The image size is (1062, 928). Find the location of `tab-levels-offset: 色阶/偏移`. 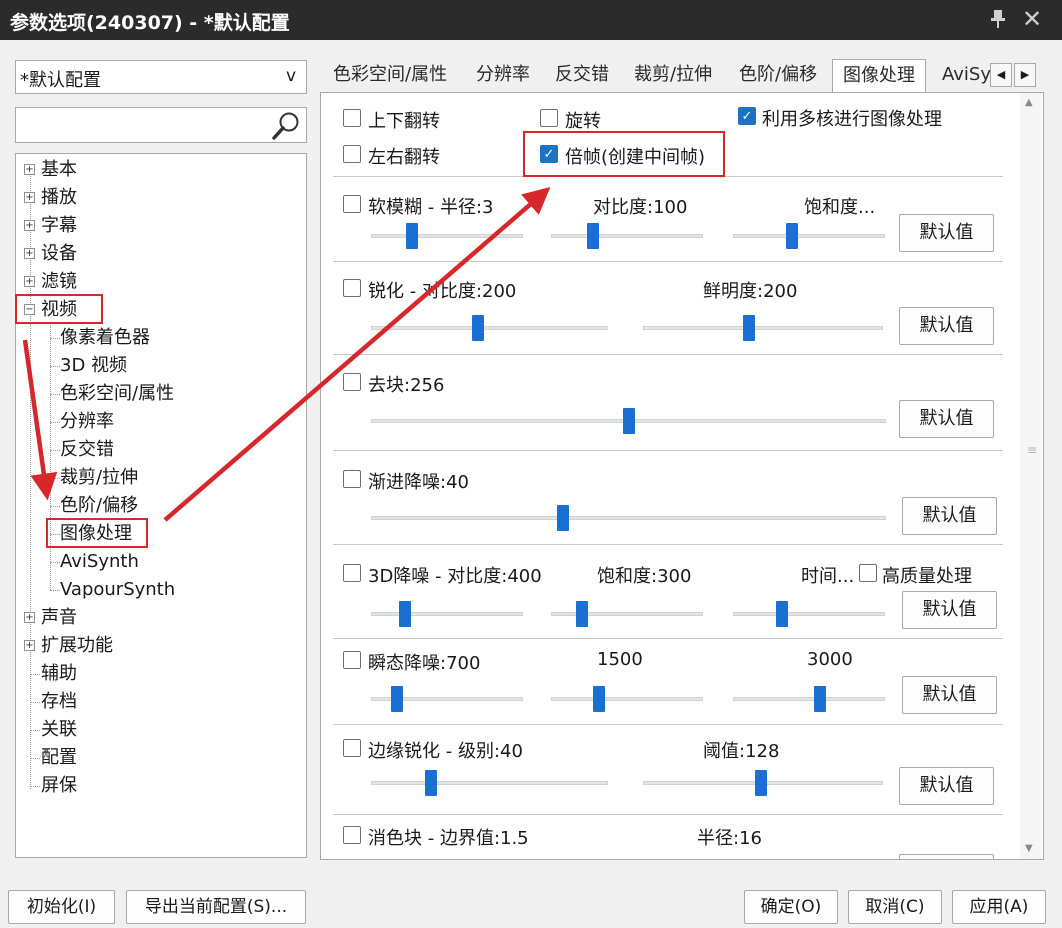

tab-levels-offset: 色阶/偏移 is located at coordinates (778, 76).